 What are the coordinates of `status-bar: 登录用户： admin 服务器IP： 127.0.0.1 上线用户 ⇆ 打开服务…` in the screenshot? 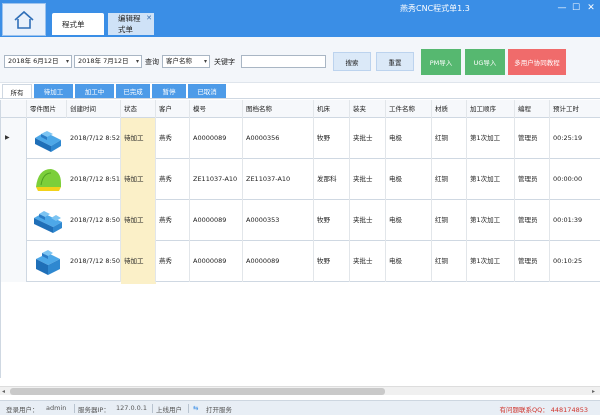 It's located at (300, 407).